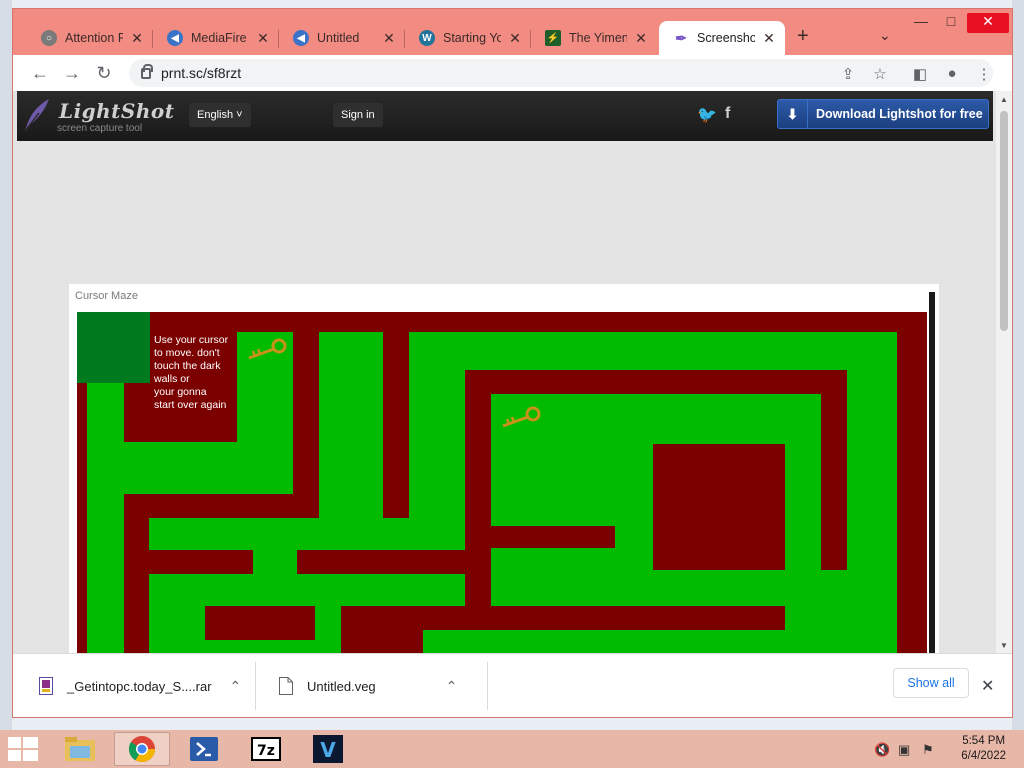  Describe the element at coordinates (921, 23) in the screenshot. I see `minimize-button: —` at that location.